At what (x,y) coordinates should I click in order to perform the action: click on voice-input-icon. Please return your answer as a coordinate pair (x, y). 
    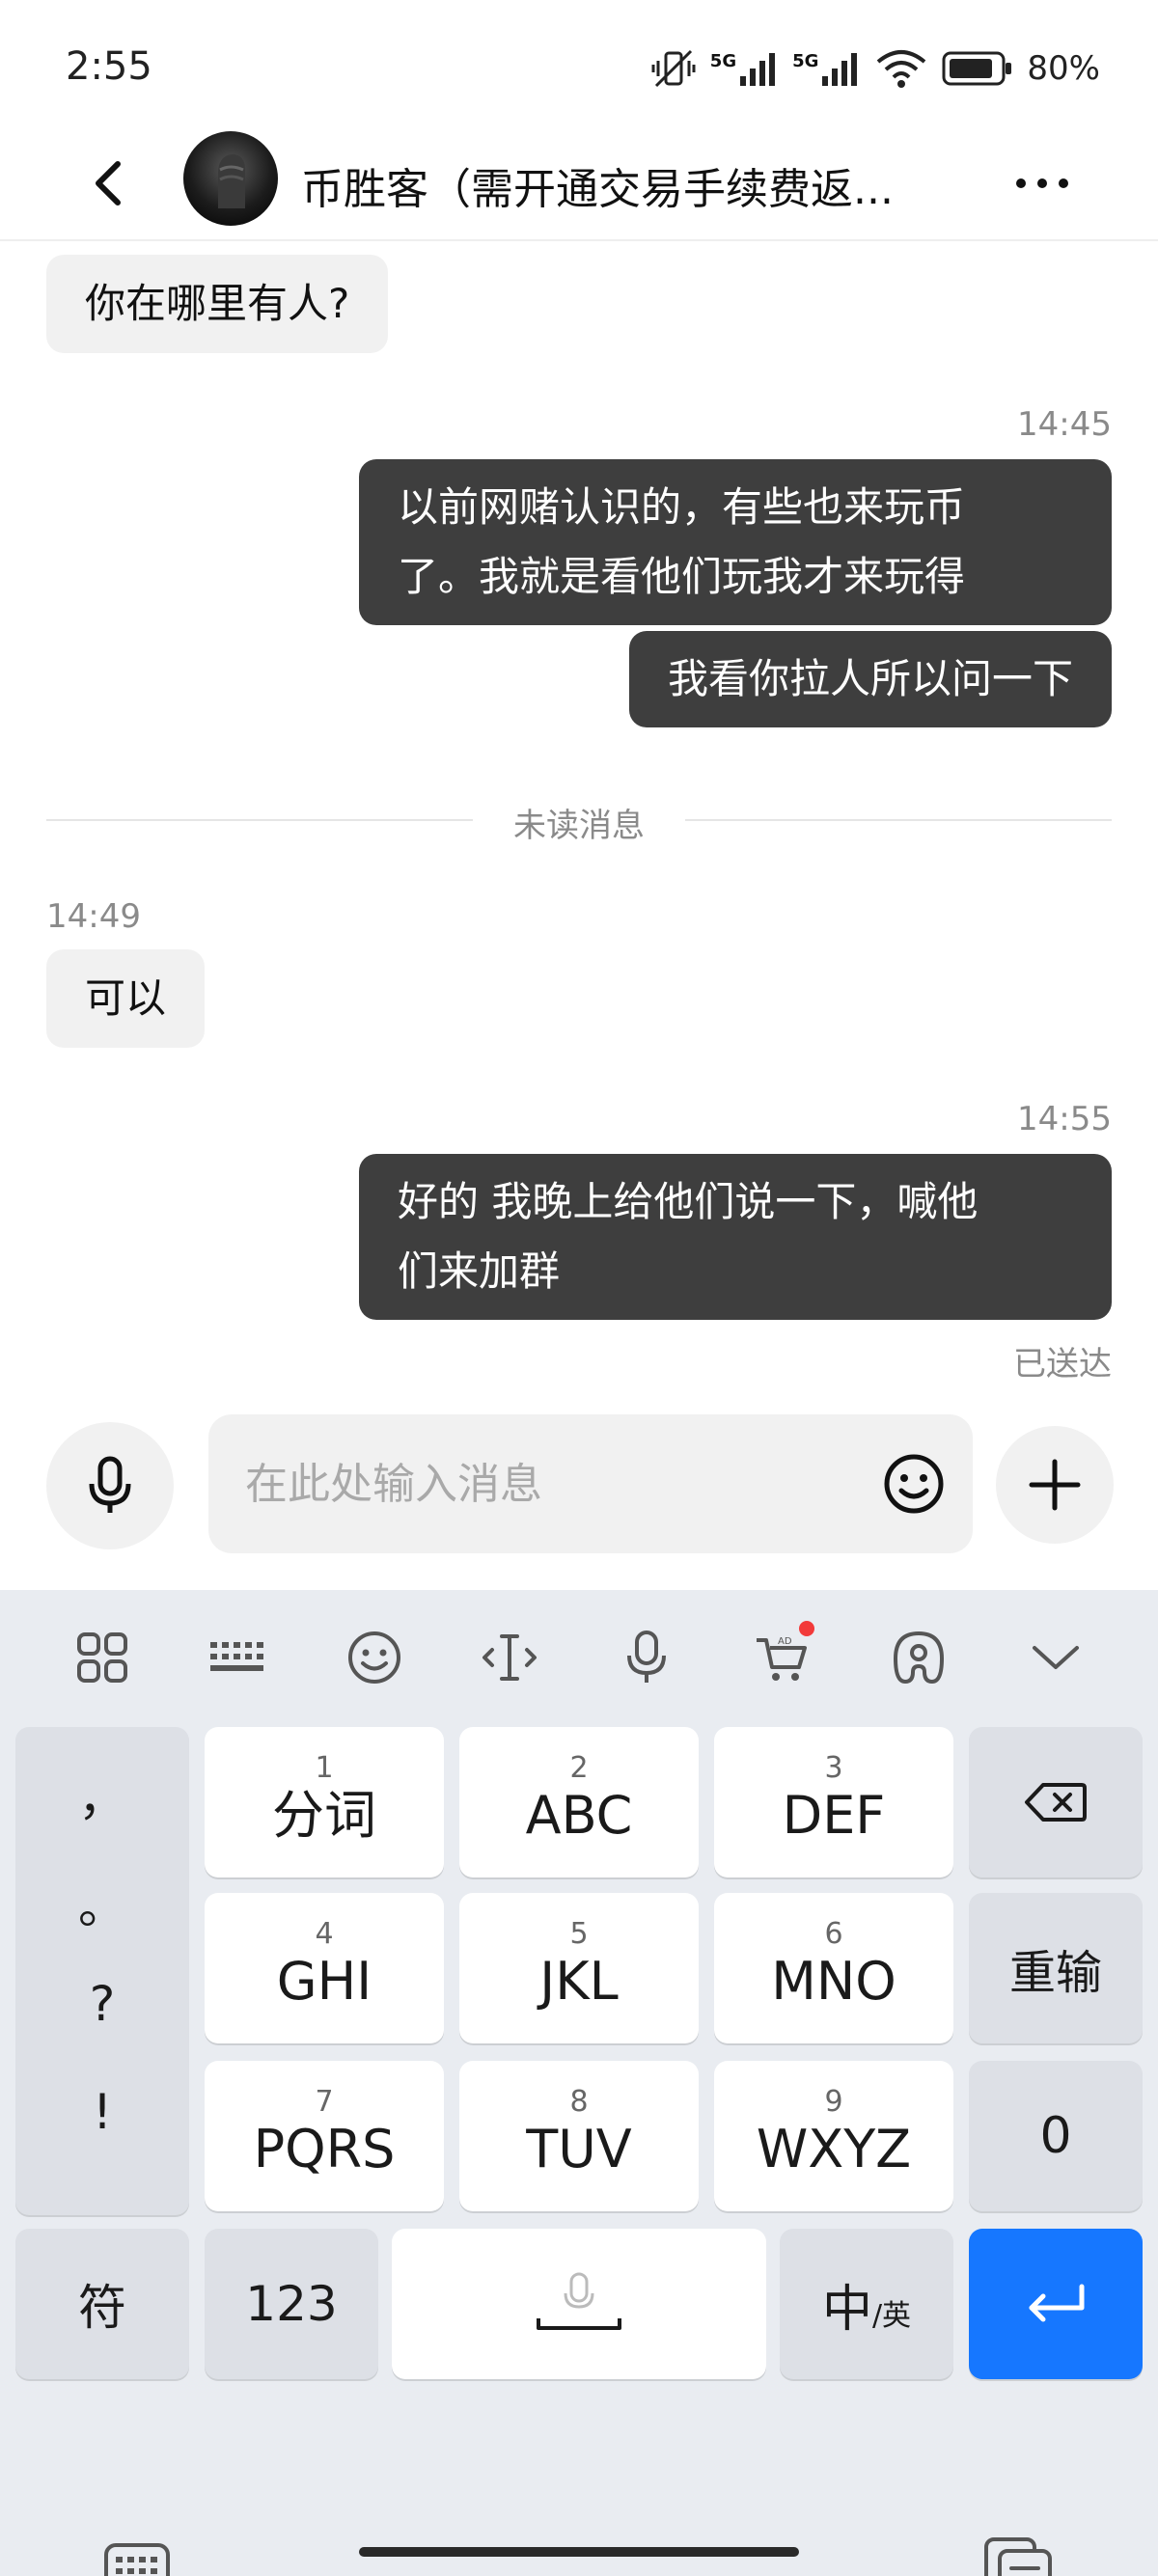
    Looking at the image, I should click on (646, 1658).